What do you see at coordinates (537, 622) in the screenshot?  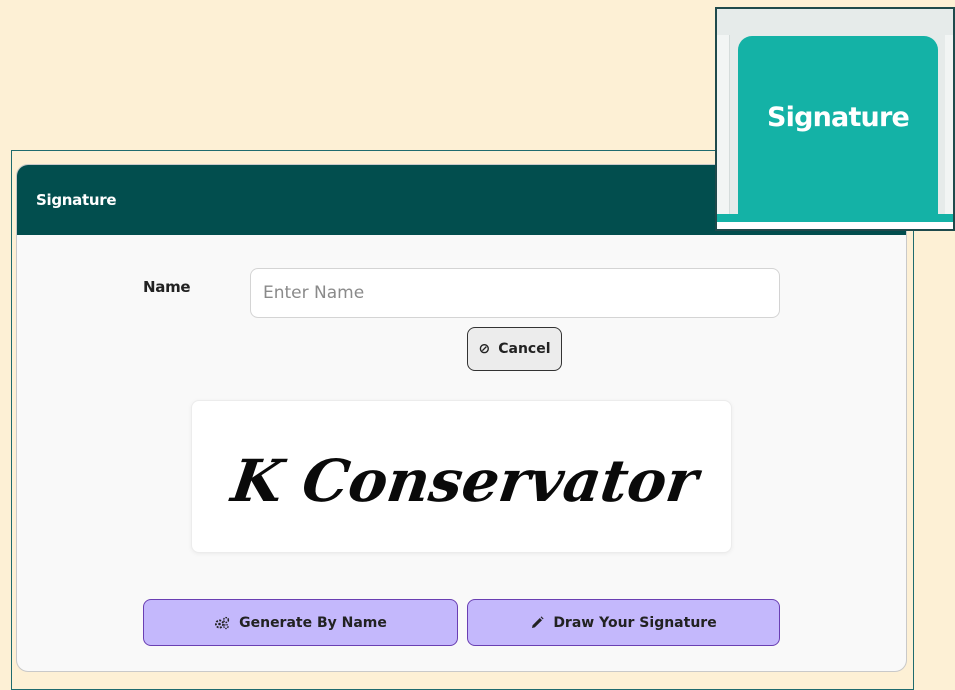 I see `pencil-icon` at bounding box center [537, 622].